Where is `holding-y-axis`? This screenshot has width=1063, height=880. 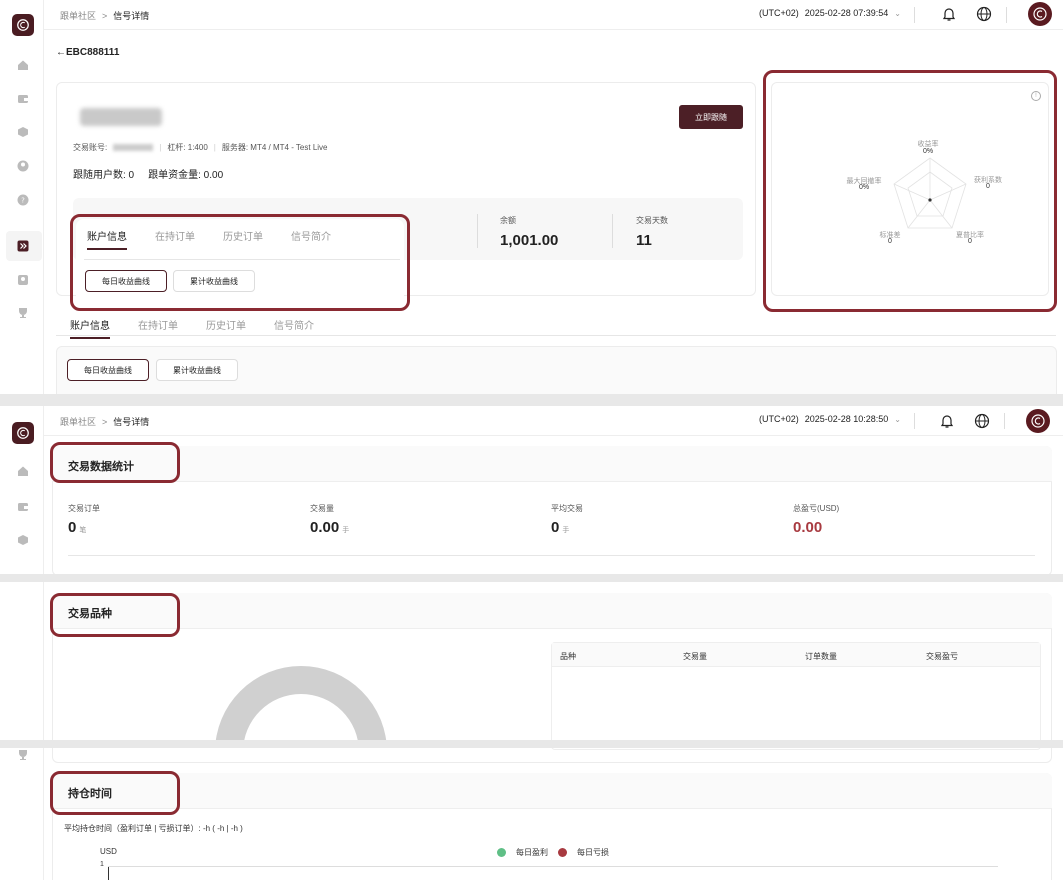
holding-y-axis is located at coordinates (108, 873).